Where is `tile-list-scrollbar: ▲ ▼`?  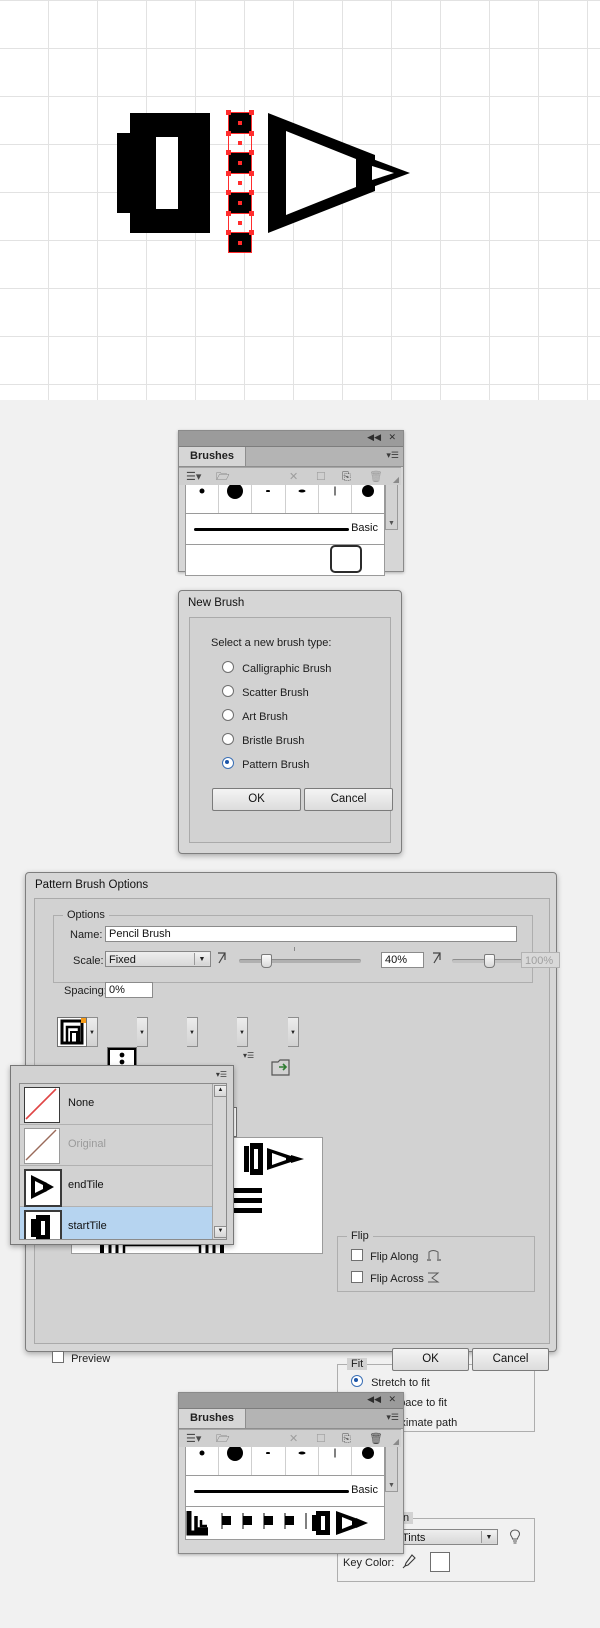 tile-list-scrollbar: ▲ ▼ is located at coordinates (219, 1161).